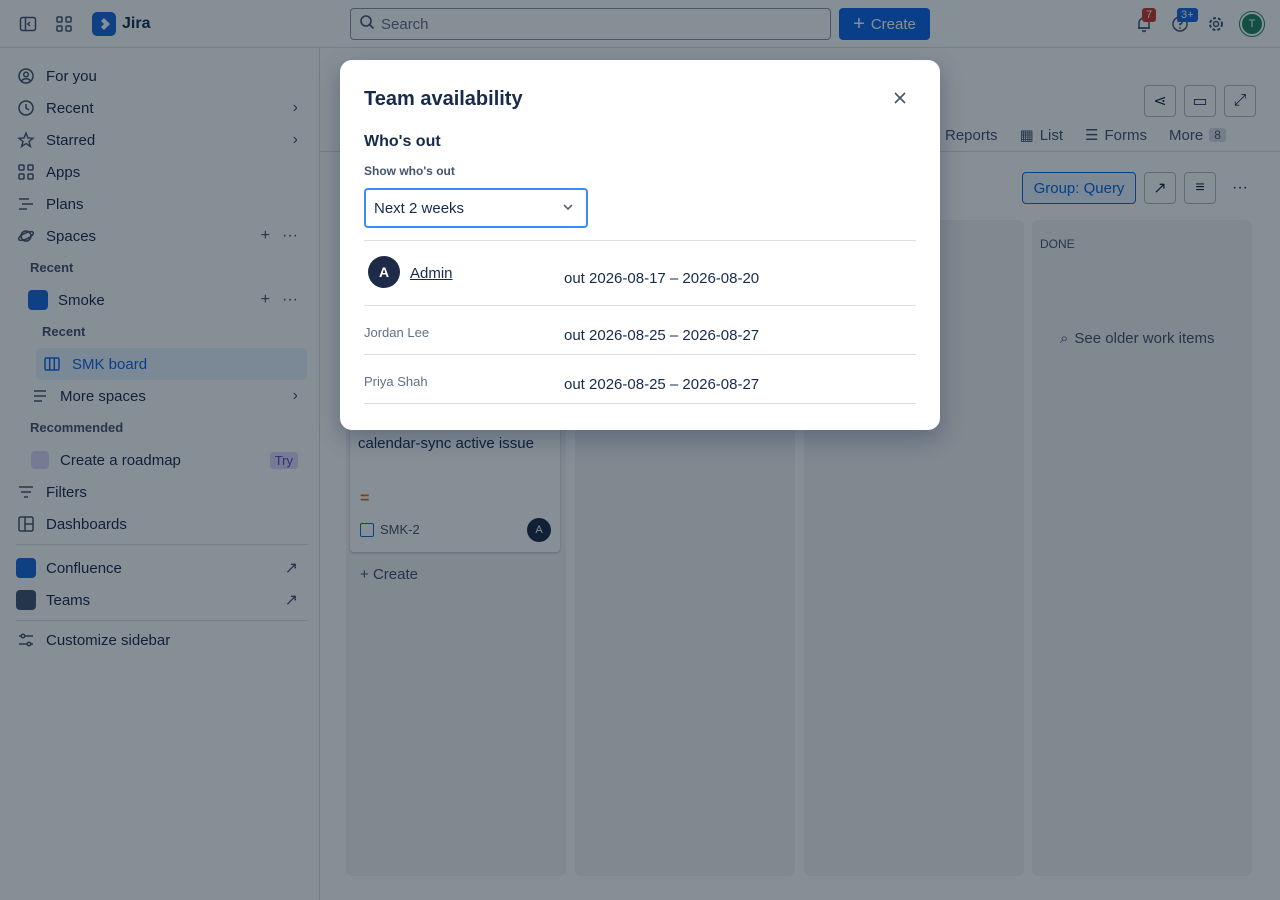  I want to click on team-member-name: Priya Shah, so click(396, 381).